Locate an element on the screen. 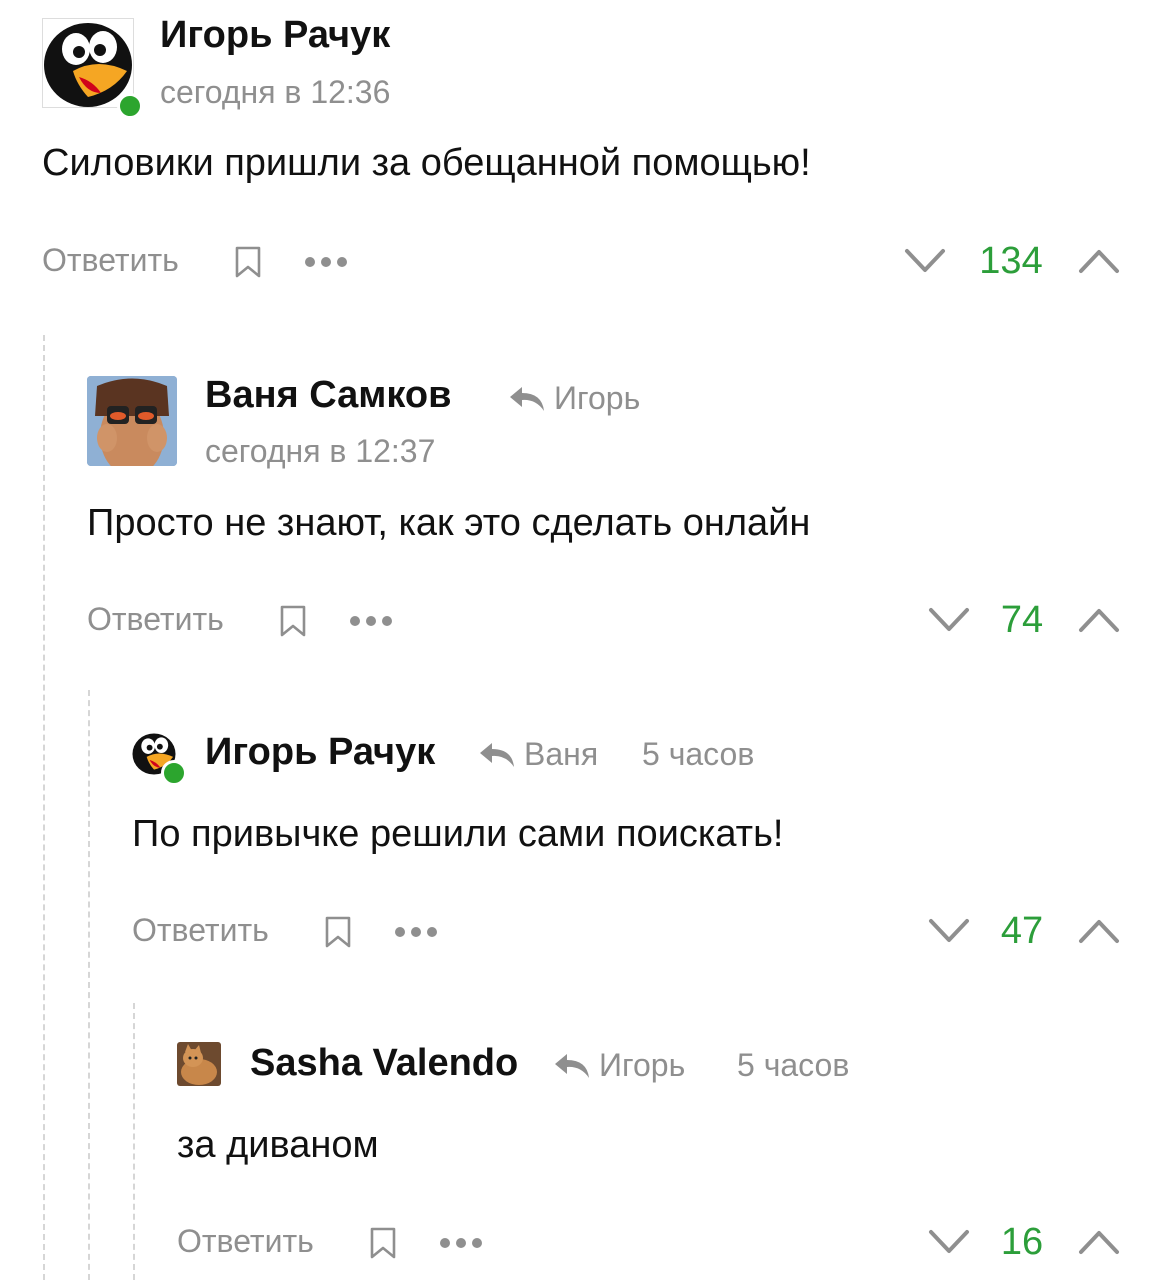 This screenshot has width=1160, height=1280. comment-text: Силовики пришли за обещанной помощью! is located at coordinates (426, 163).